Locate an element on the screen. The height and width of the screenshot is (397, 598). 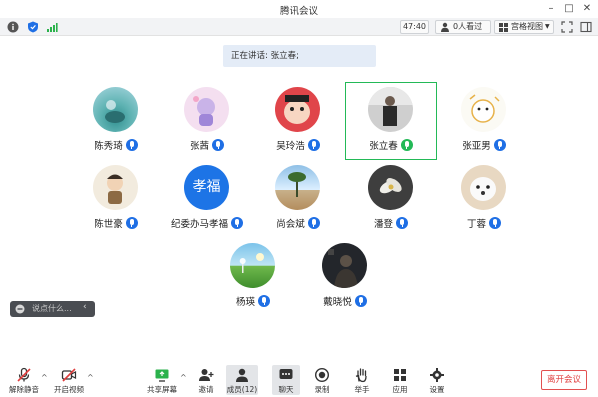
apps-icon is located at coordinates (400, 375).